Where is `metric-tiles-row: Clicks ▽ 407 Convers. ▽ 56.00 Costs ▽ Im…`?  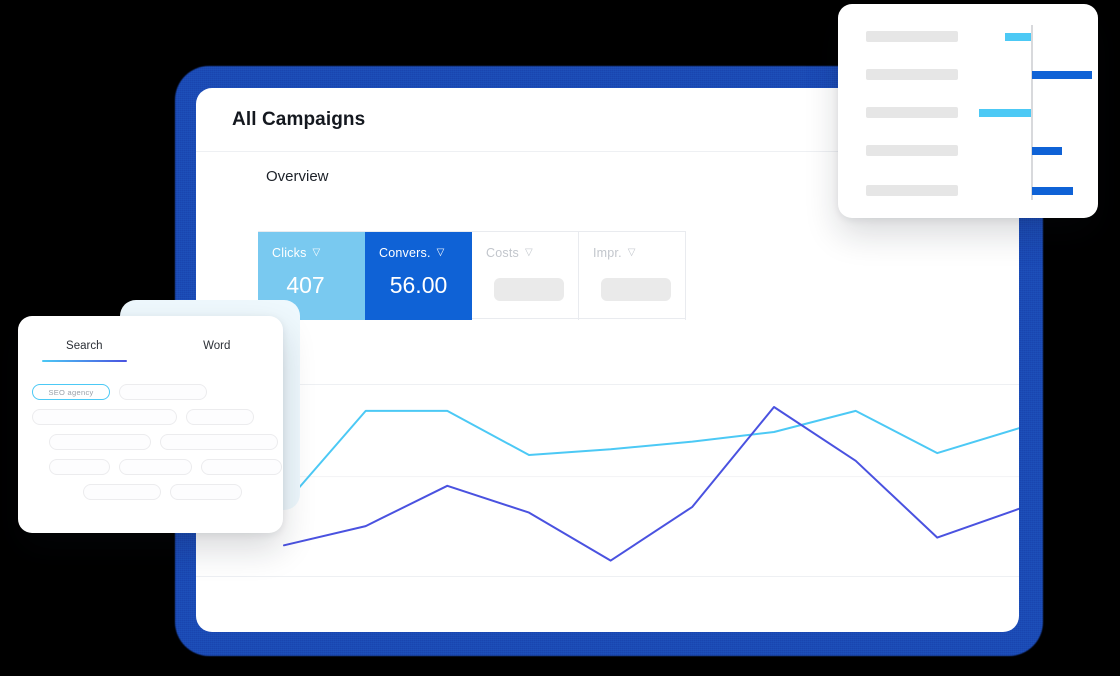 metric-tiles-row: Clicks ▽ 407 Convers. ▽ 56.00 Costs ▽ Im… is located at coordinates (472, 275).